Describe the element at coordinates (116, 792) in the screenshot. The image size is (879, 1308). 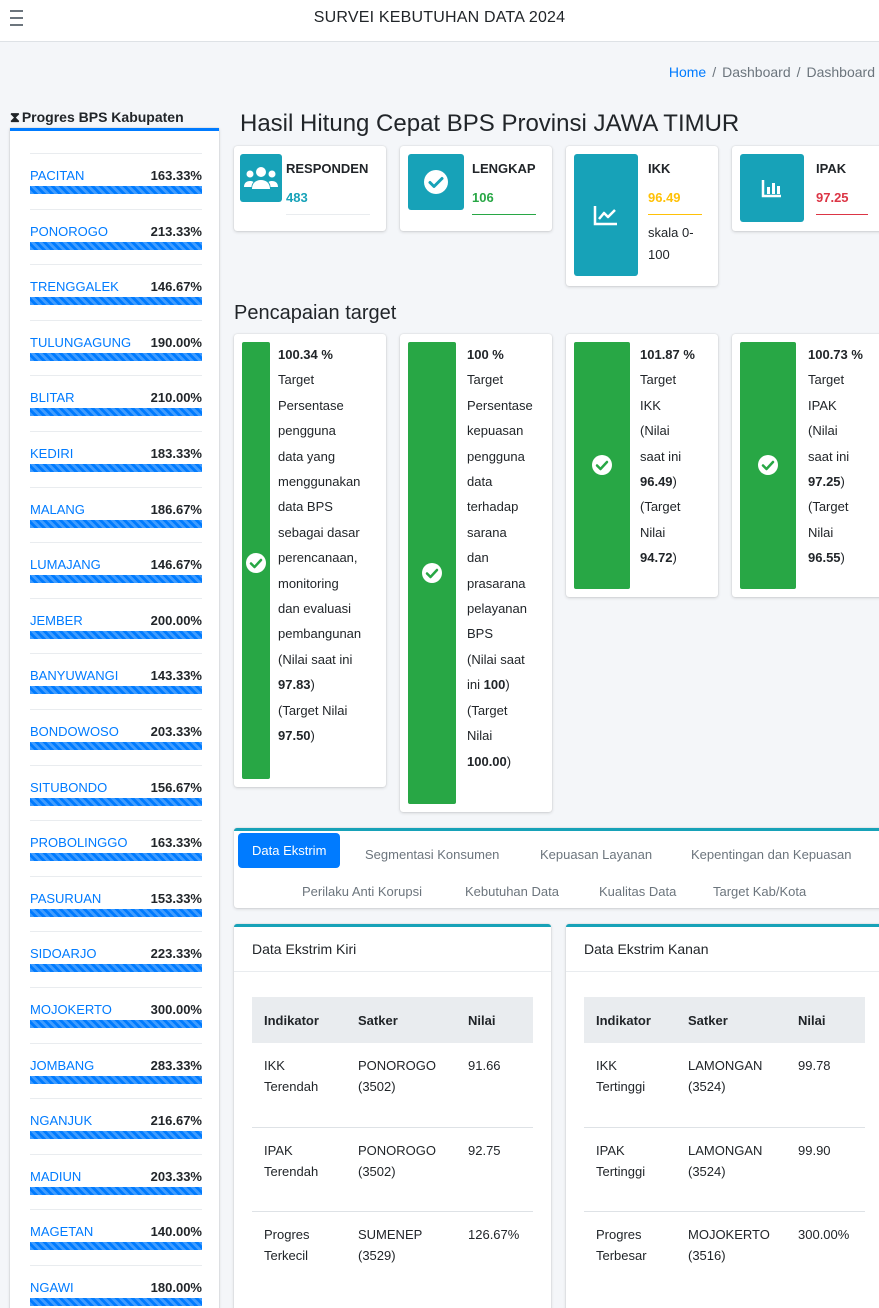
I see `progress-item-situbondo: SITUBONDO 156.67%` at that location.